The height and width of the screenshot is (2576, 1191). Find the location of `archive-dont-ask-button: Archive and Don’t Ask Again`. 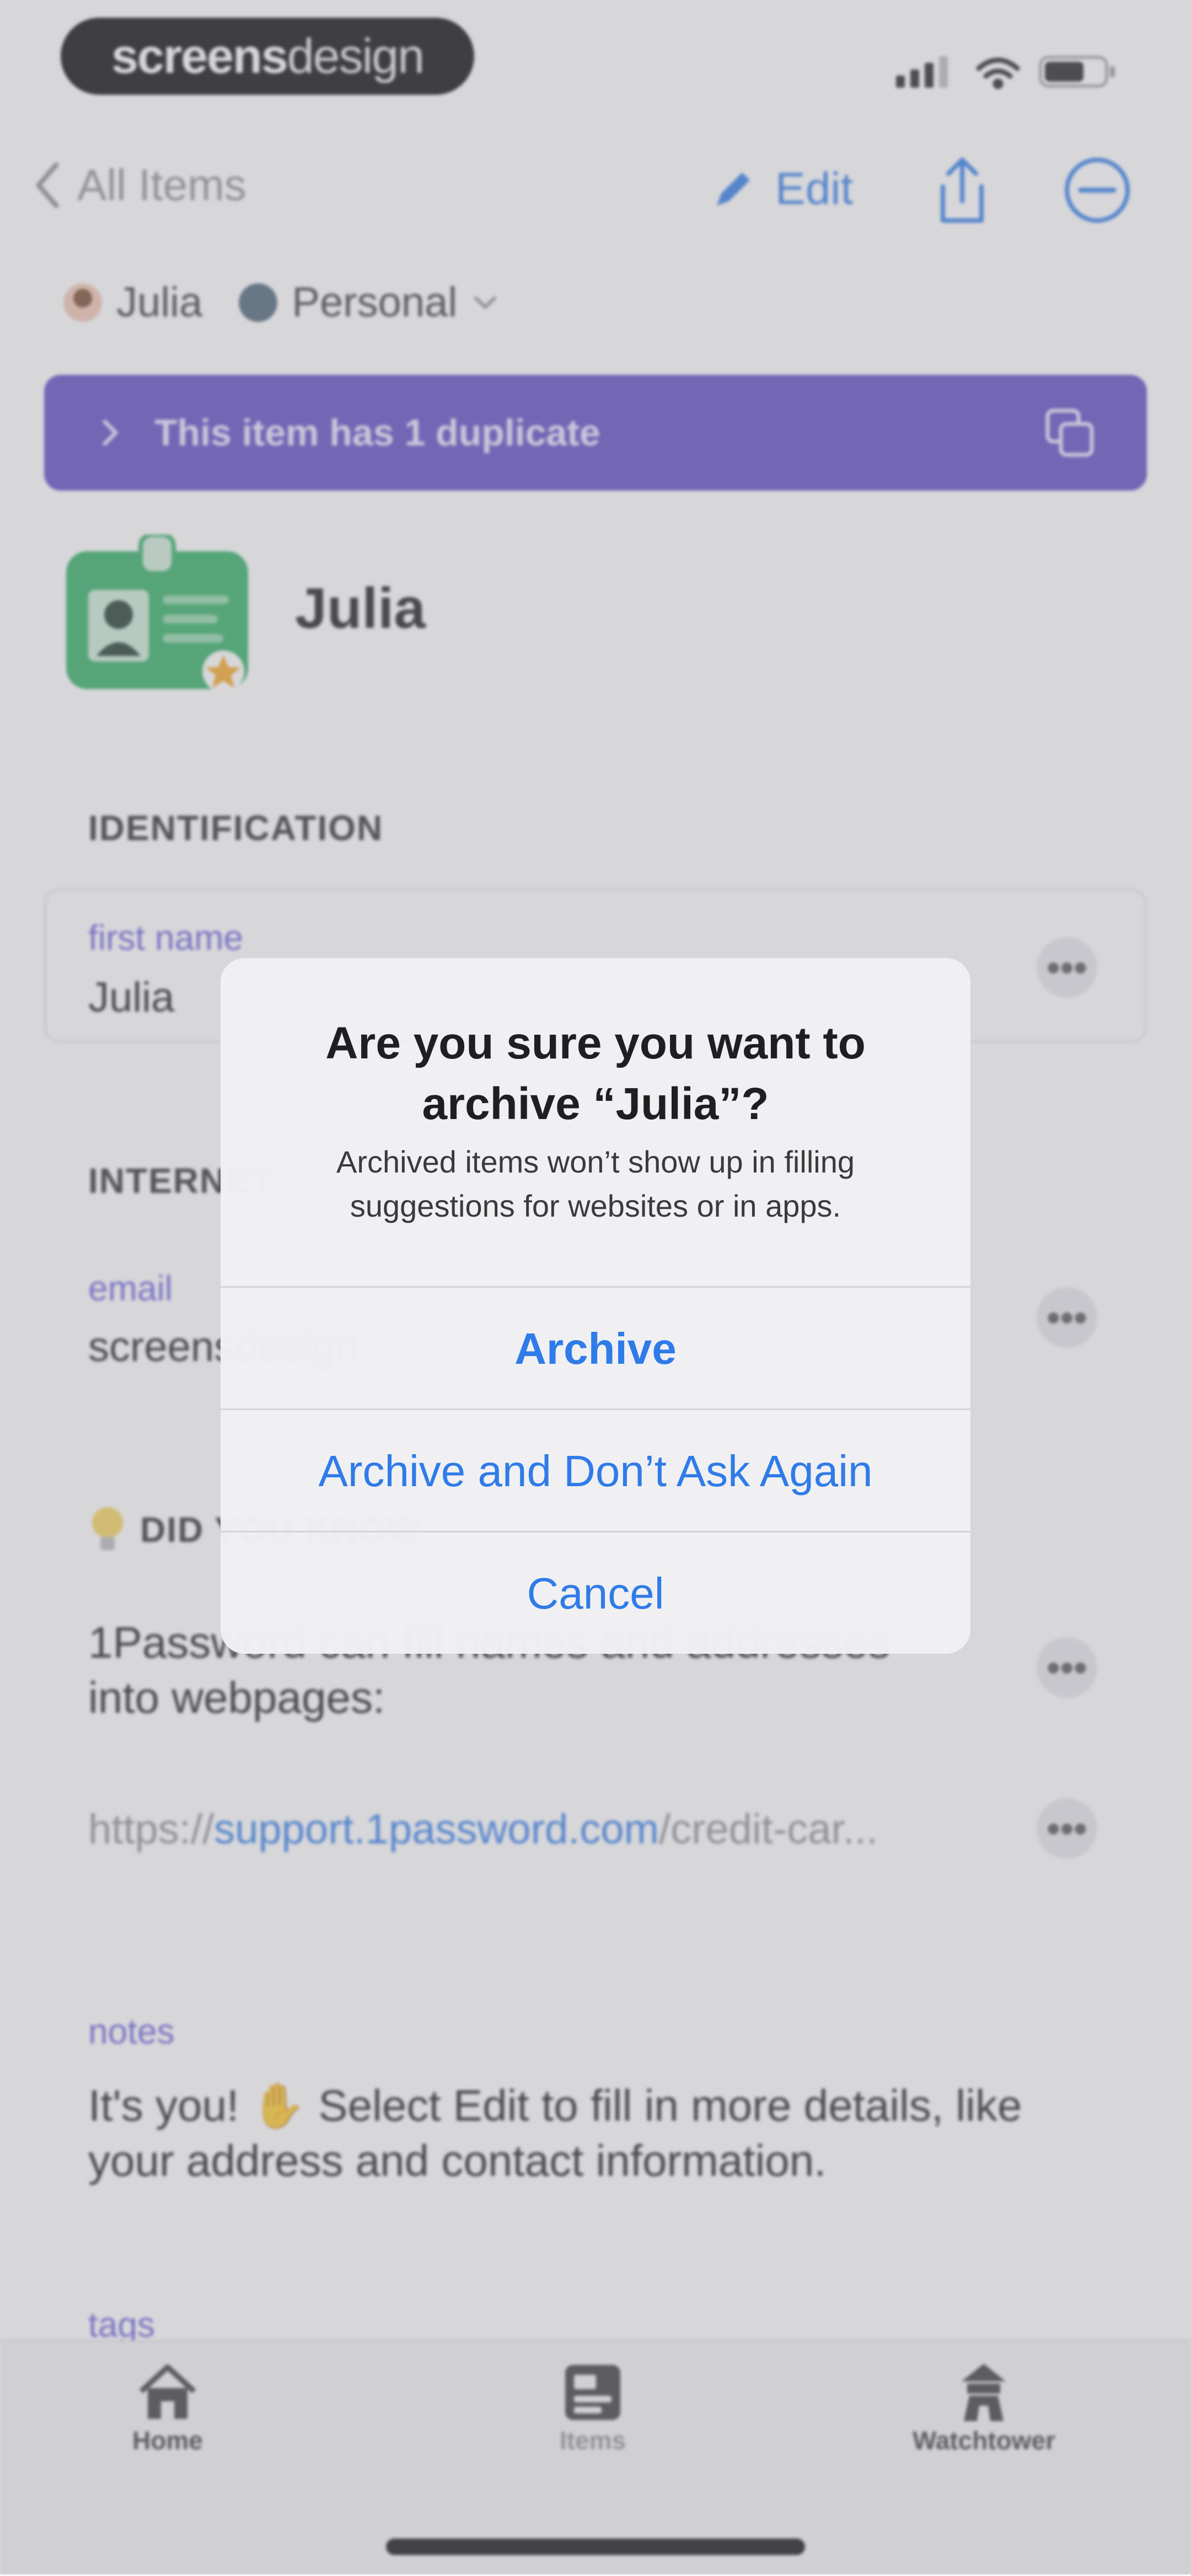

archive-dont-ask-button: Archive and Don’t Ask Again is located at coordinates (595, 1470).